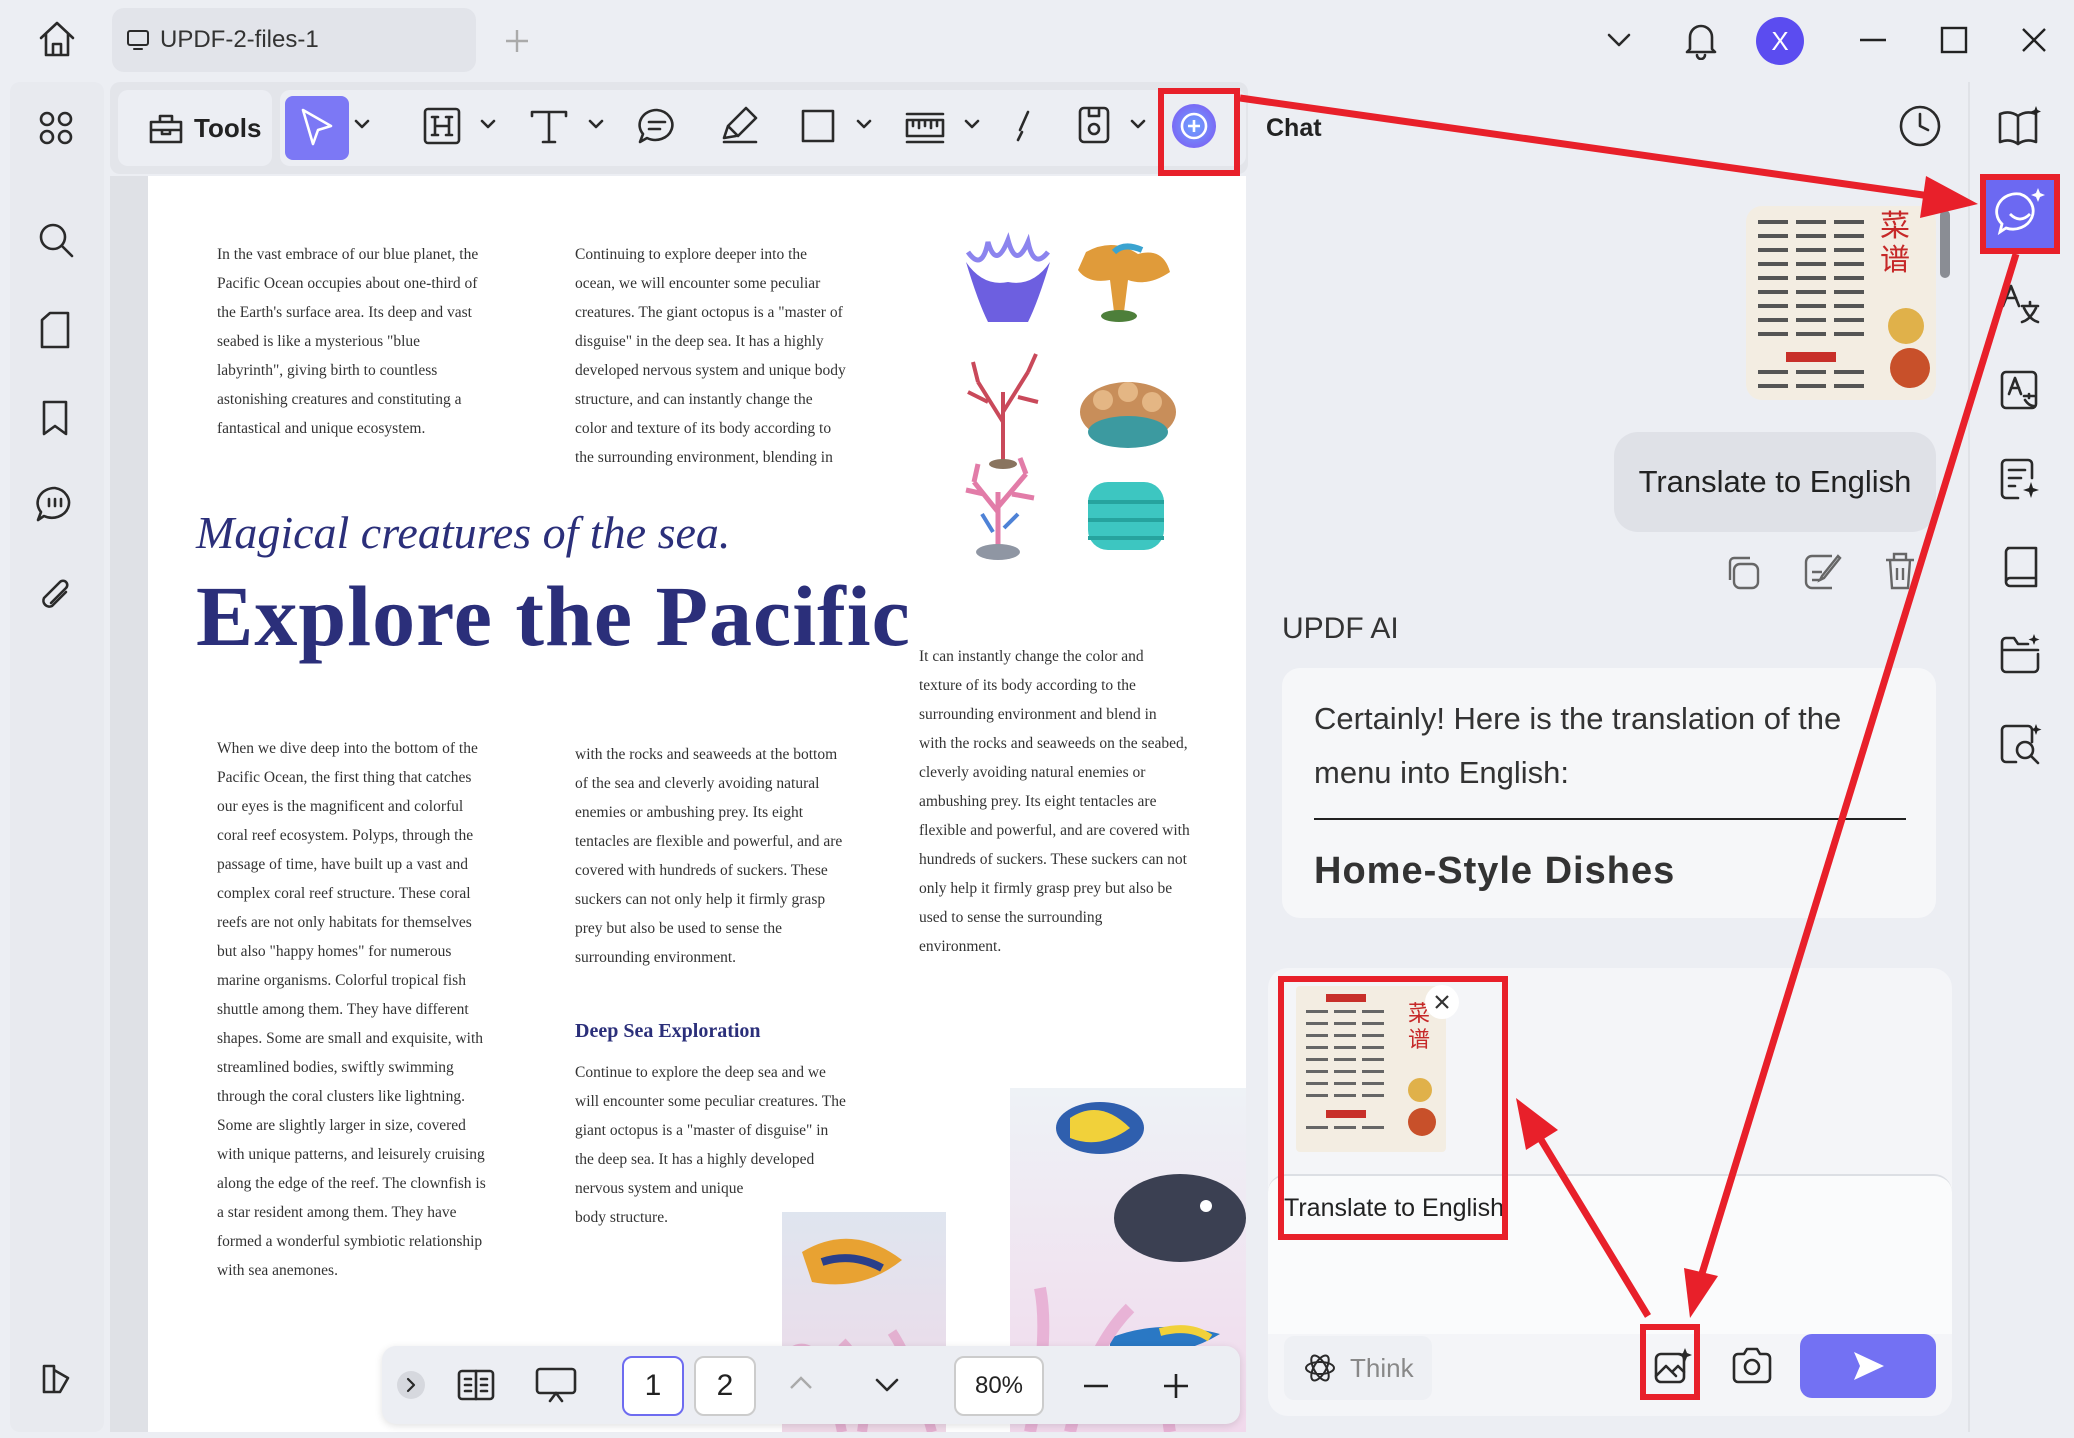 This screenshot has width=2074, height=1438. I want to click on select-tool-button, so click(317, 128).